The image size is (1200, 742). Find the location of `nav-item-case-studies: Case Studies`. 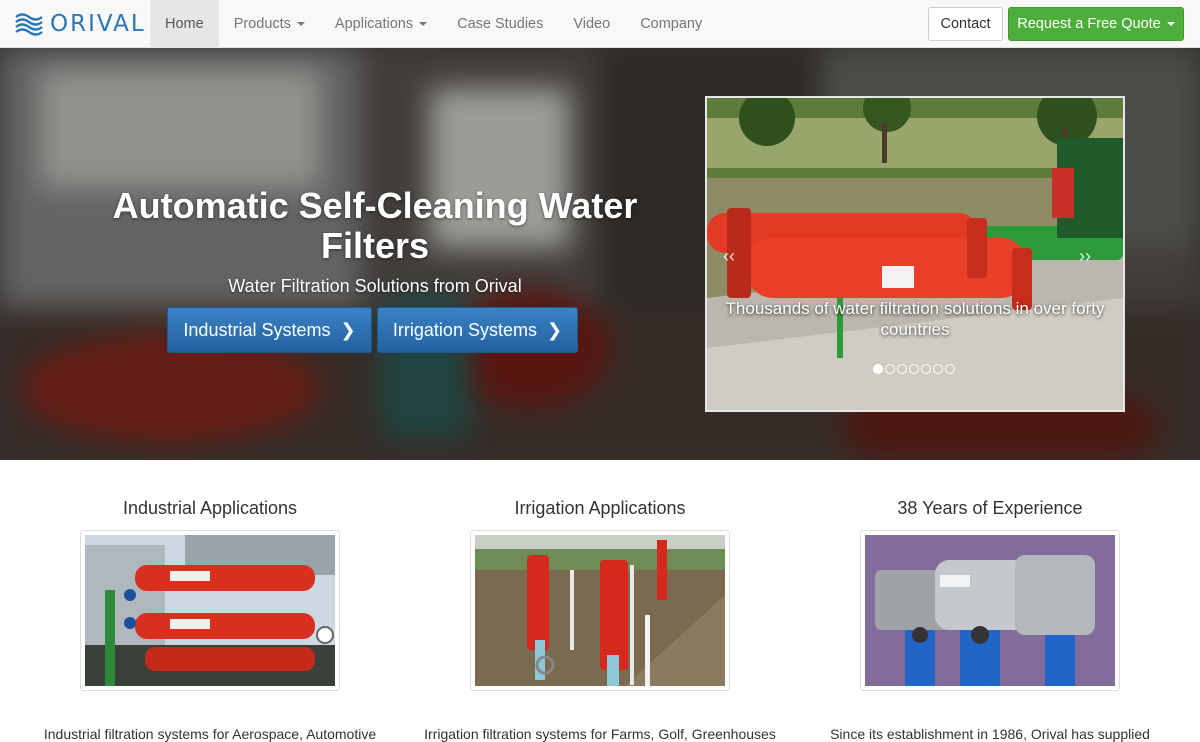

nav-item-case-studies: Case Studies is located at coordinates (500, 24).